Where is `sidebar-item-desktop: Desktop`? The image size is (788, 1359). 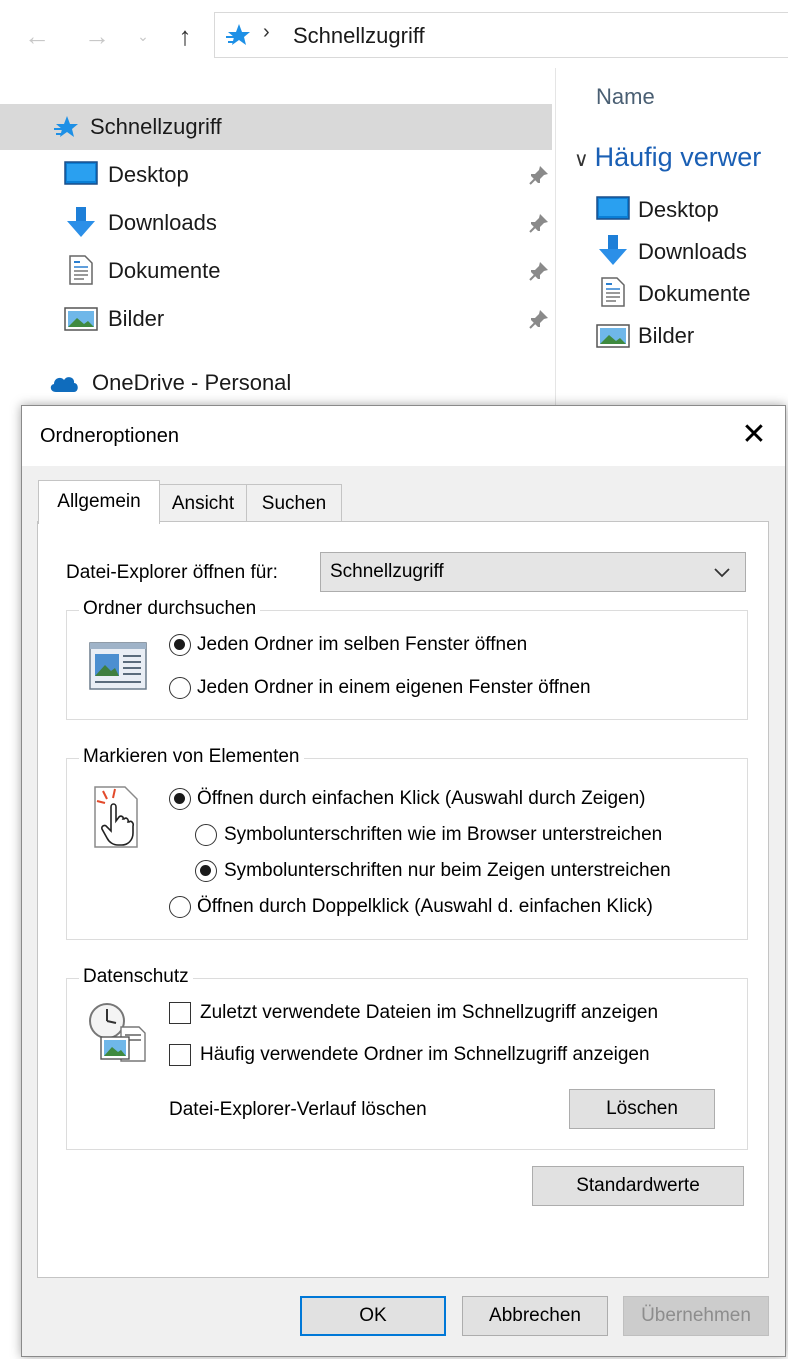
sidebar-item-desktop: Desktop is located at coordinates (276, 175).